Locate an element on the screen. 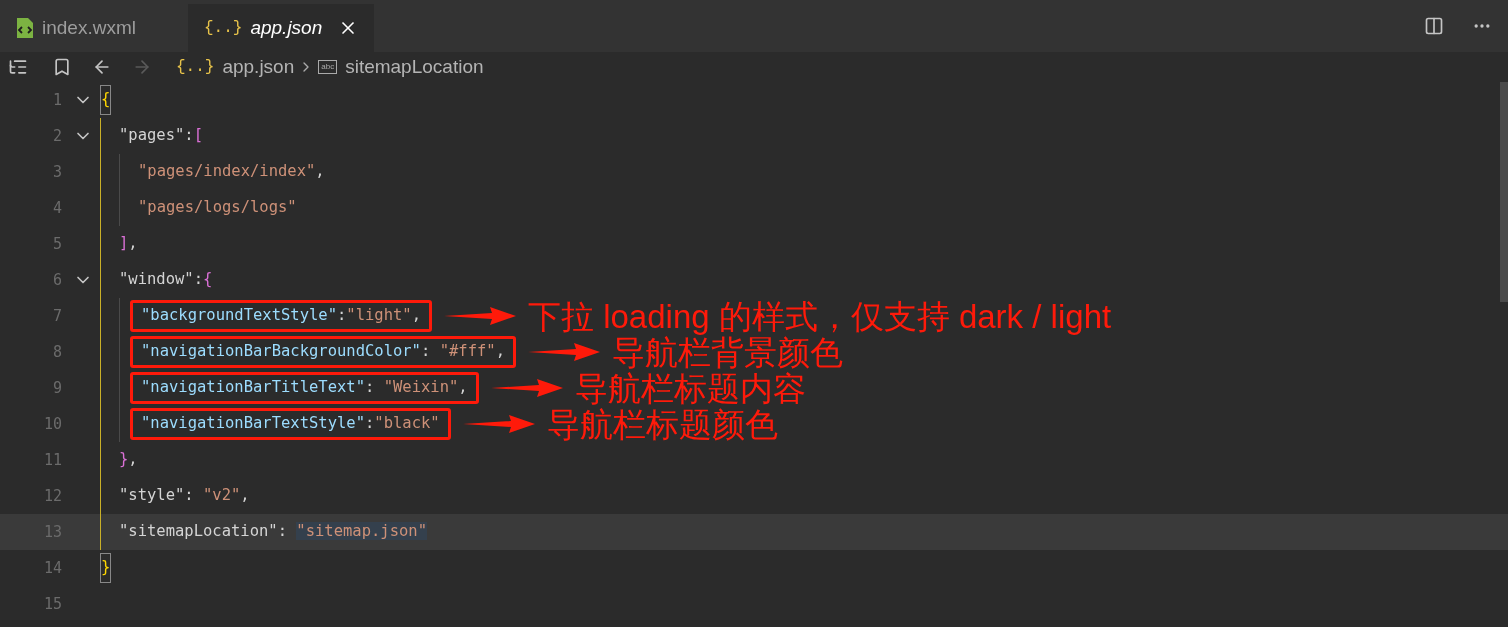 The height and width of the screenshot is (627, 1508). code-line: } is located at coordinates (106, 568).